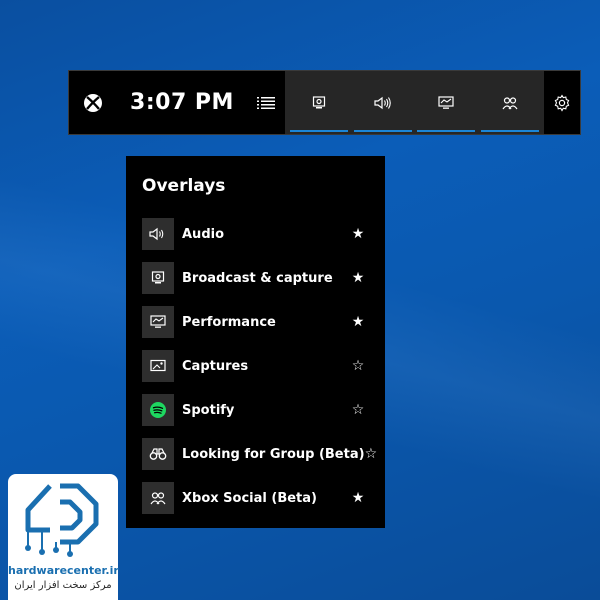 The height and width of the screenshot is (600, 600). I want to click on overlay-item-label: Looking for Group (Beta), so click(273, 454).